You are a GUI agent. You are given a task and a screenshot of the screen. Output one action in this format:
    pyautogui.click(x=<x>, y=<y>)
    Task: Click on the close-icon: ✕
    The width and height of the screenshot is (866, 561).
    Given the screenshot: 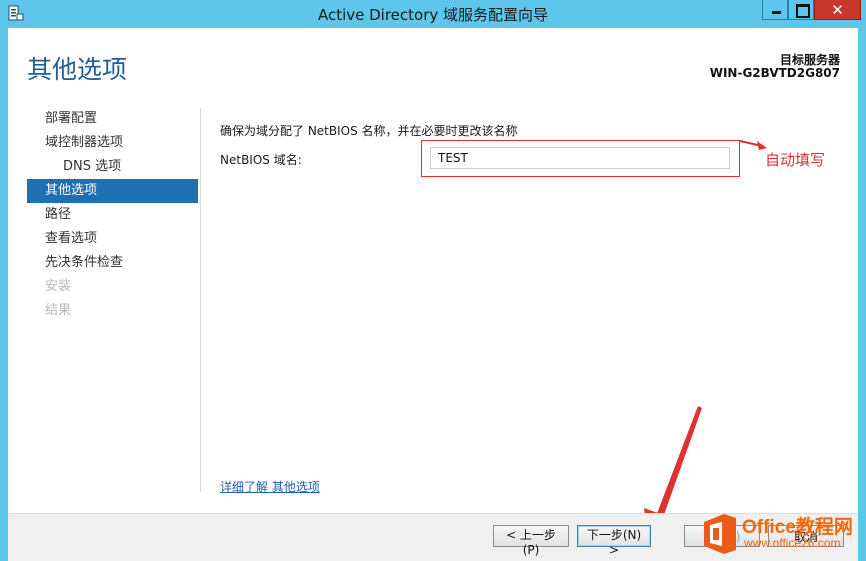 What is the action you would take?
    pyautogui.click(x=837, y=10)
    